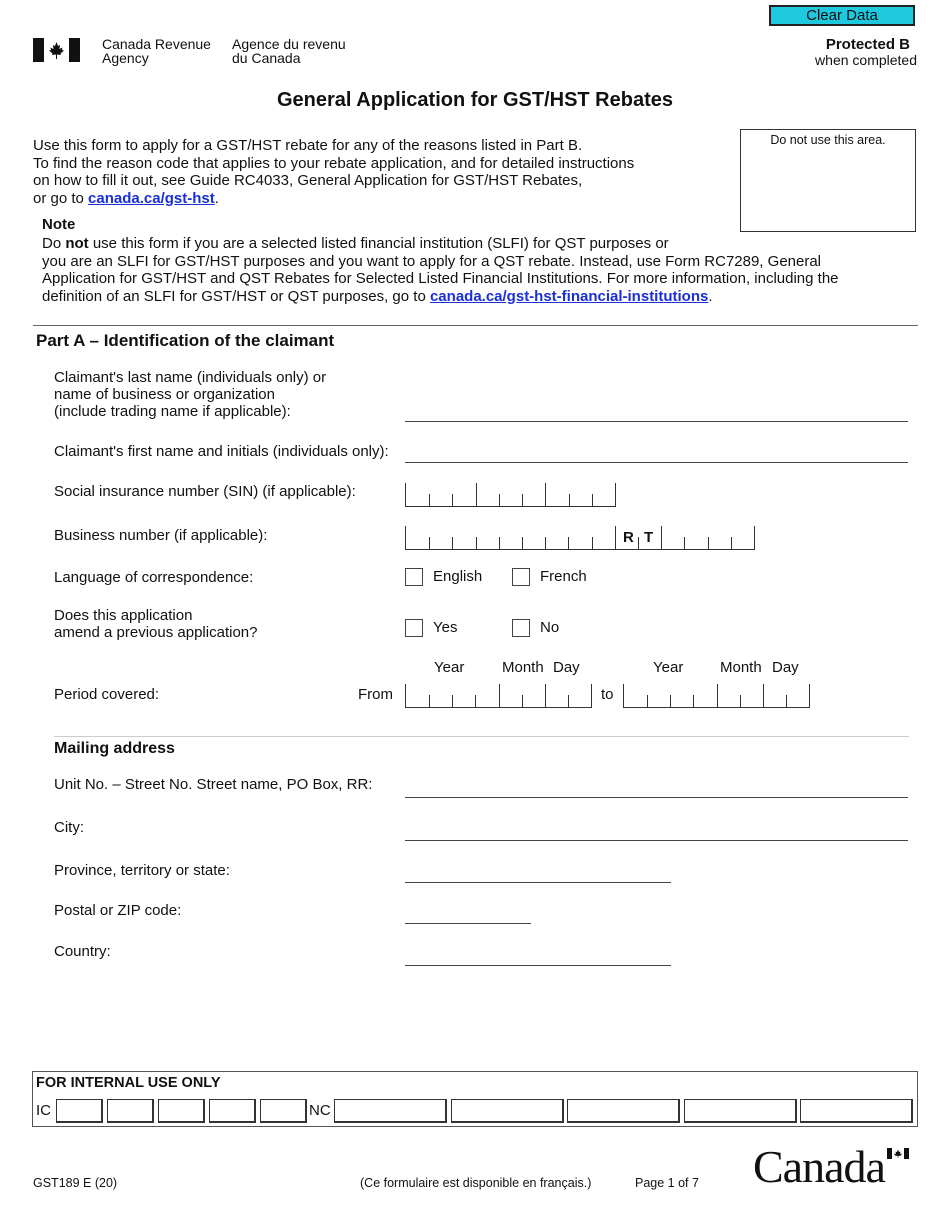 The width and height of the screenshot is (950, 1230). Describe the element at coordinates (741, 667) in the screenshot. I see `to-month-header: Month` at that location.